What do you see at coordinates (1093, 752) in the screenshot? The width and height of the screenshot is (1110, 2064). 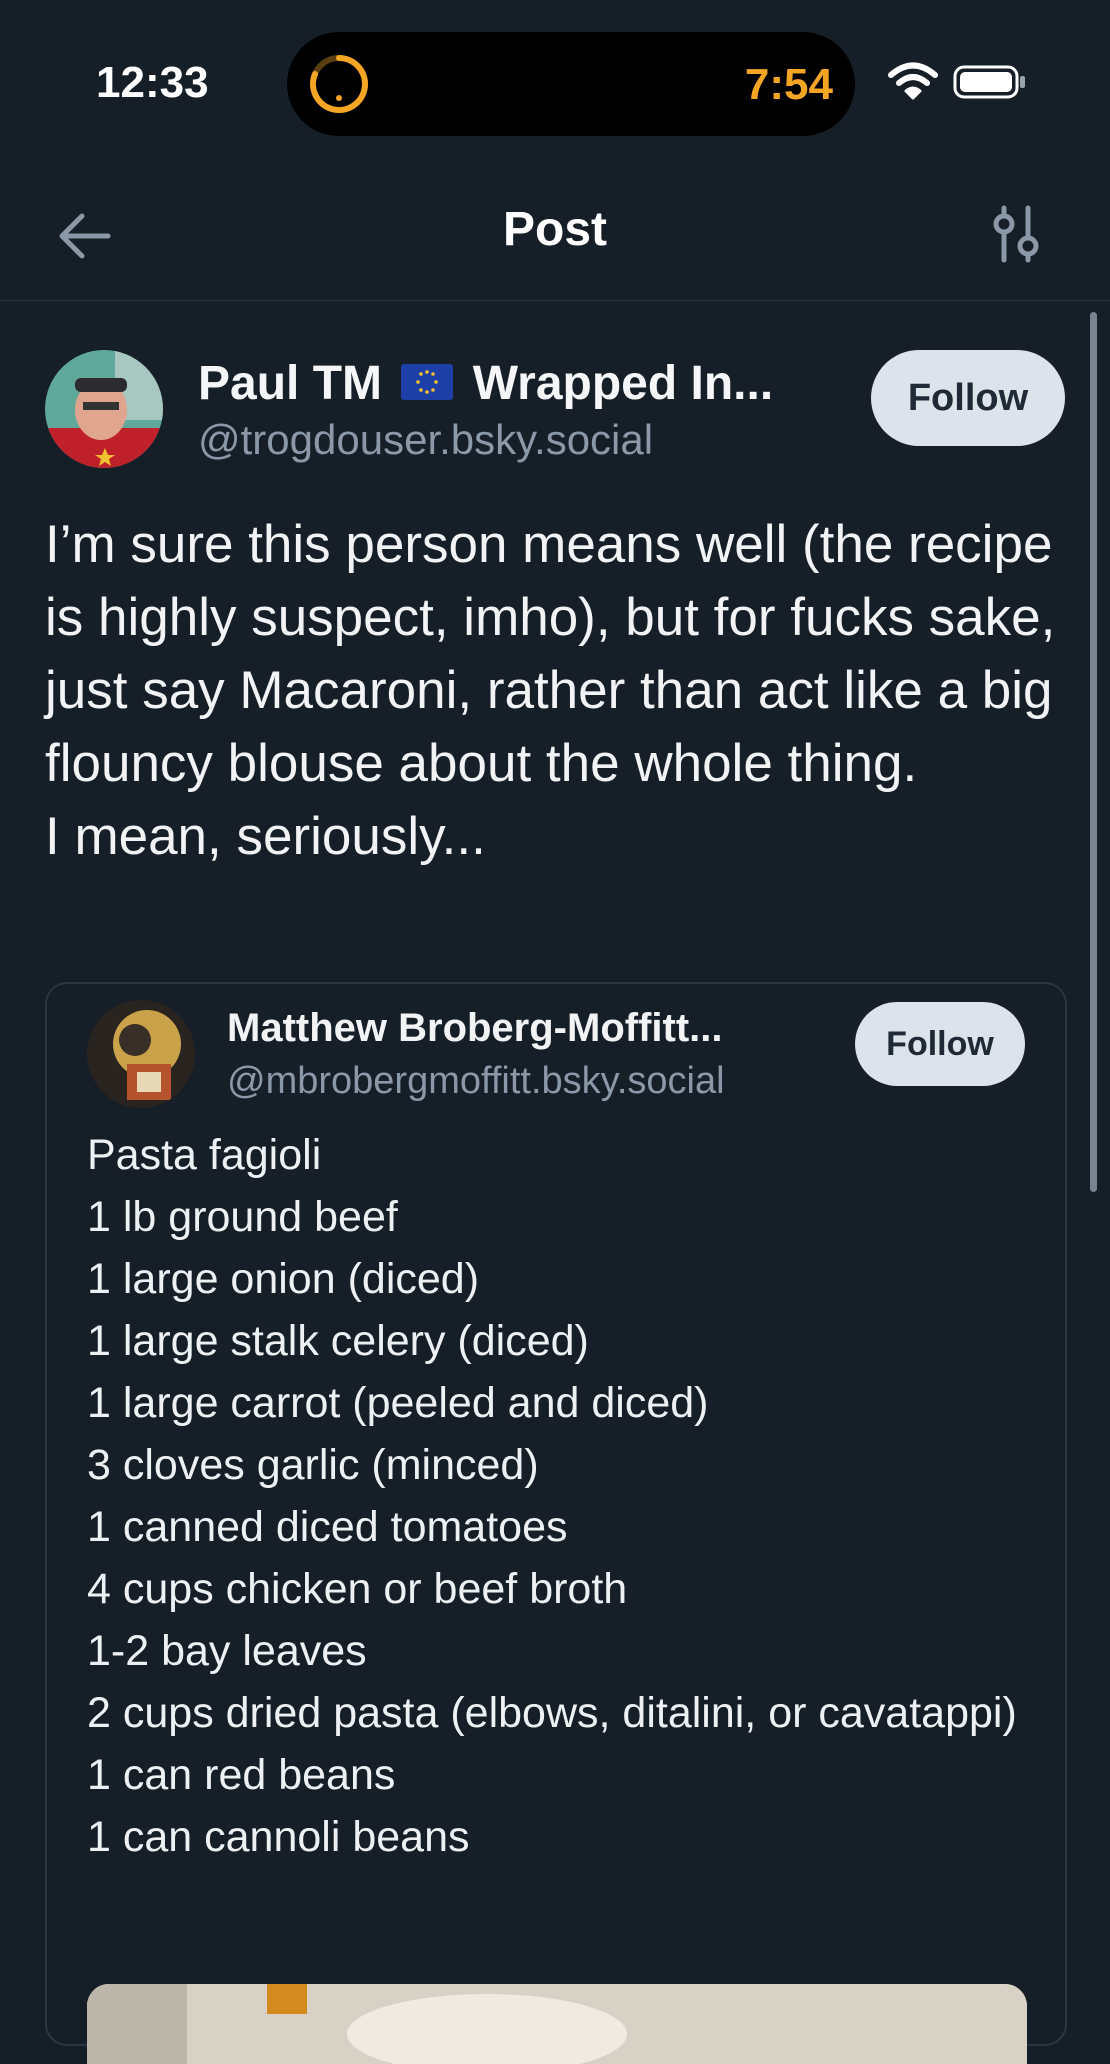 I see `scrollbar` at bounding box center [1093, 752].